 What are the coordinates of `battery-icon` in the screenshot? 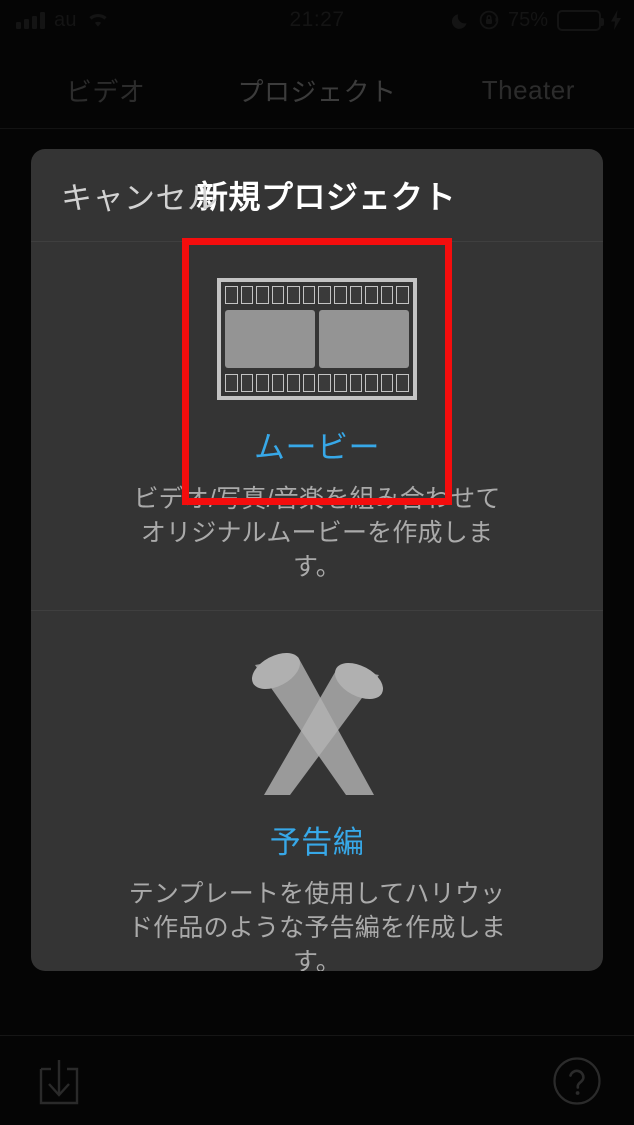 It's located at (580, 20).